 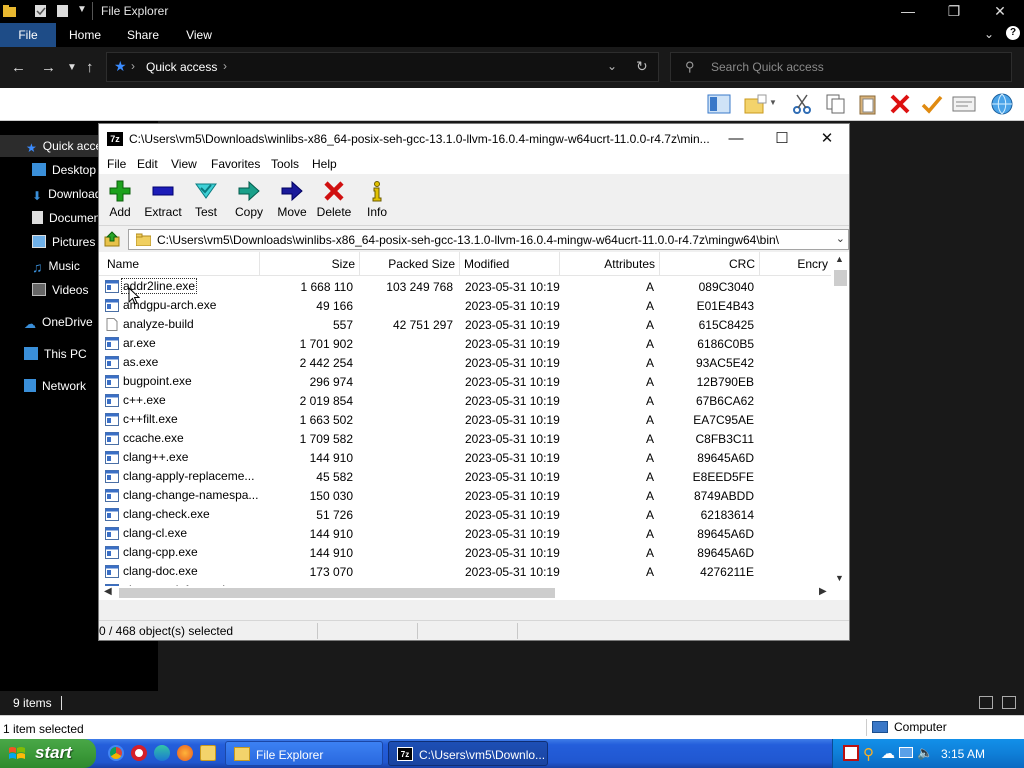 What do you see at coordinates (72, 67) in the screenshot?
I see `recent-locations-icon: ▼` at bounding box center [72, 67].